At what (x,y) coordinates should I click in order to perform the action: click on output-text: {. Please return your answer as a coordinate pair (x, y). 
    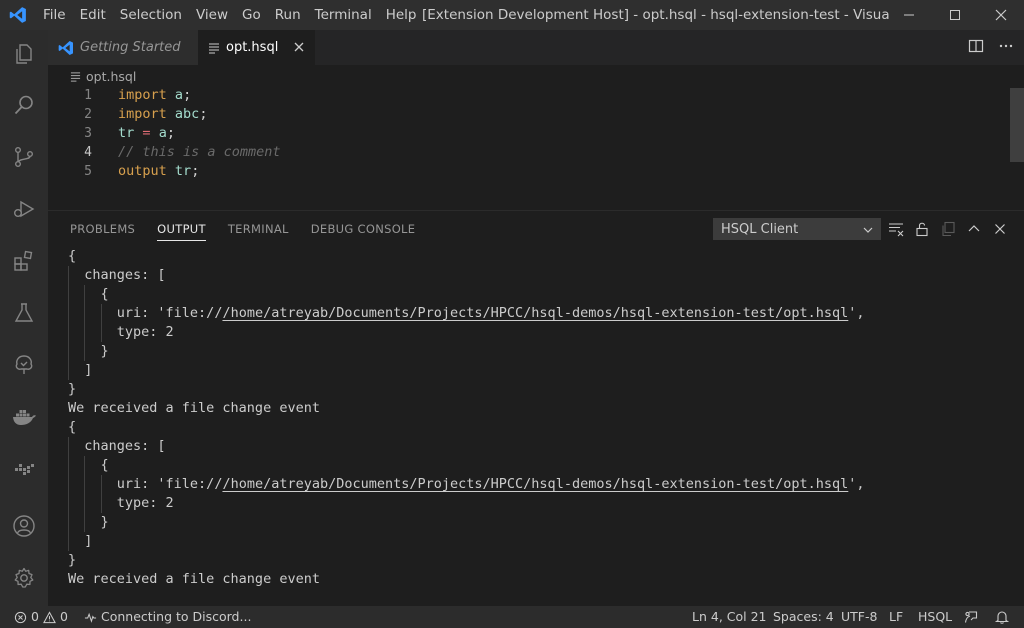
    Looking at the image, I should click on (72, 256).